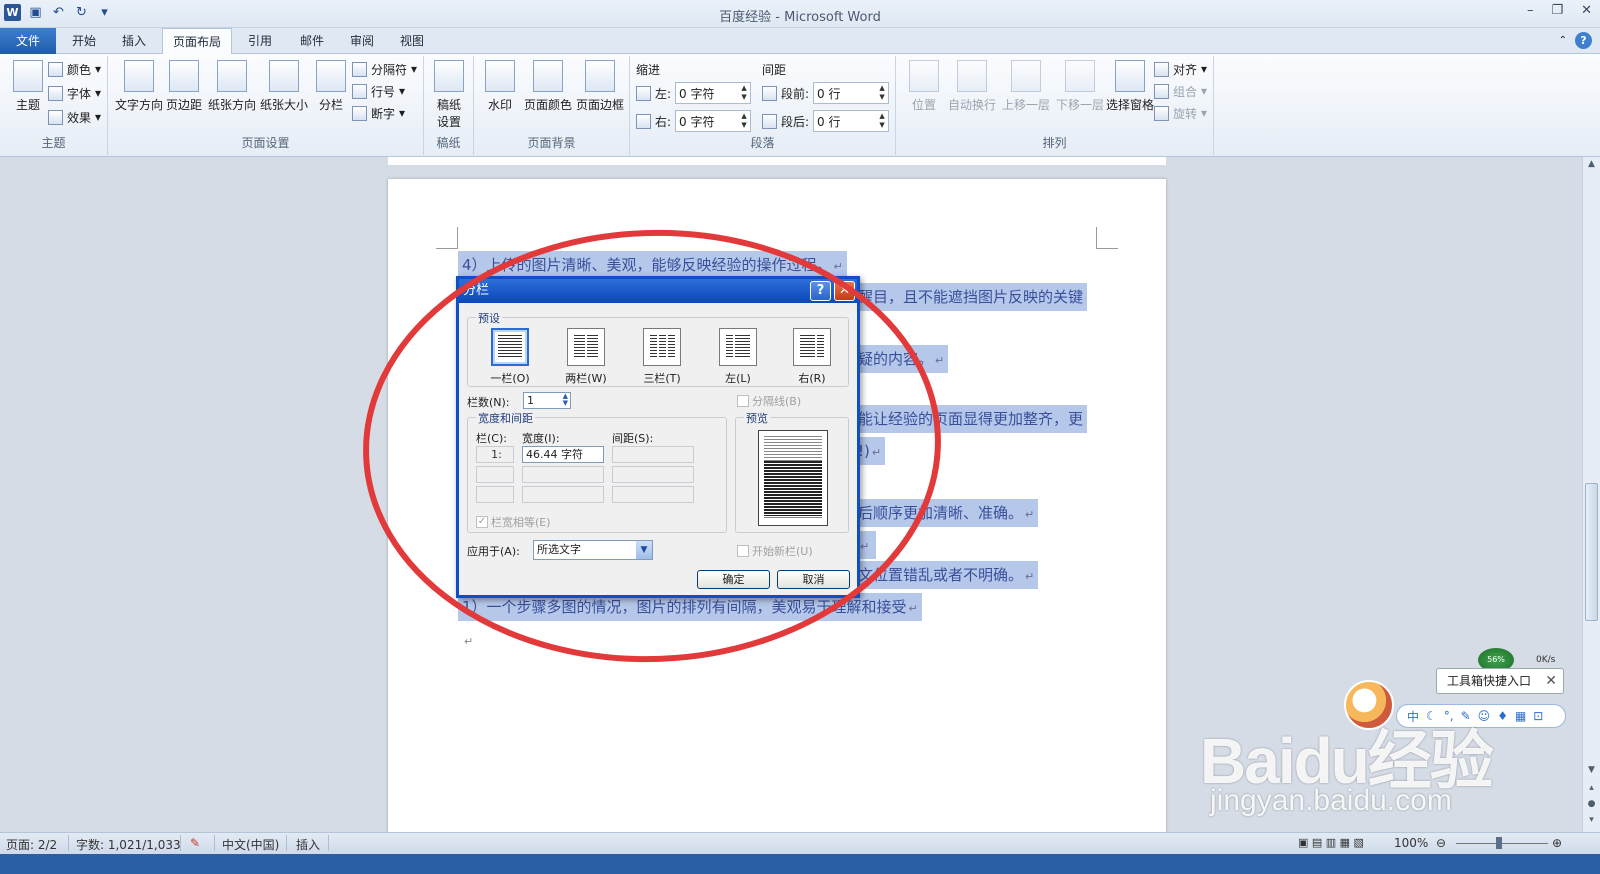 The image size is (1600, 874). Describe the element at coordinates (738, 357) in the screenshot. I see `preset-left: 左(L)` at that location.